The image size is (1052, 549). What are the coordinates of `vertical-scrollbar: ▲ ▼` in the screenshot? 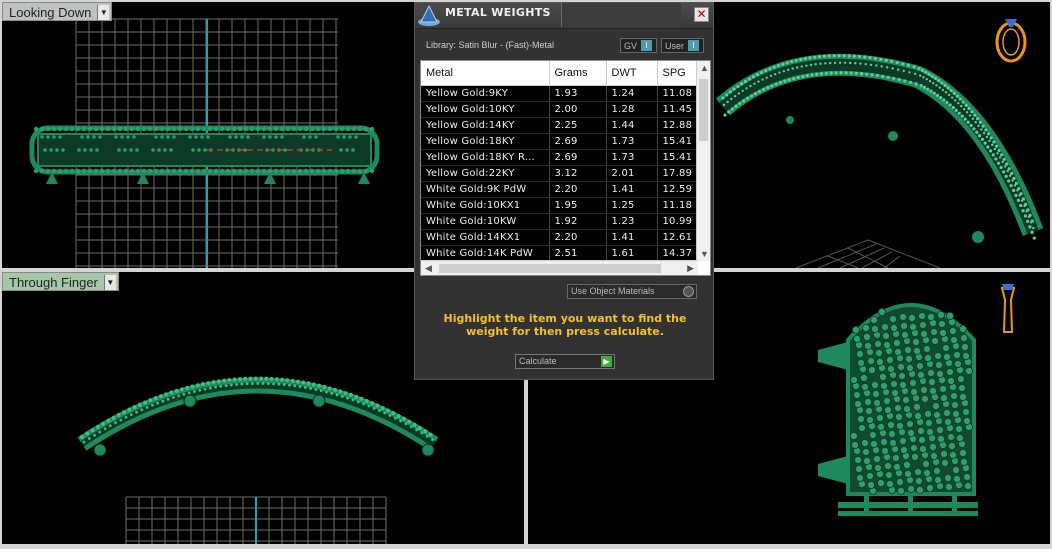 It's located at (703, 161).